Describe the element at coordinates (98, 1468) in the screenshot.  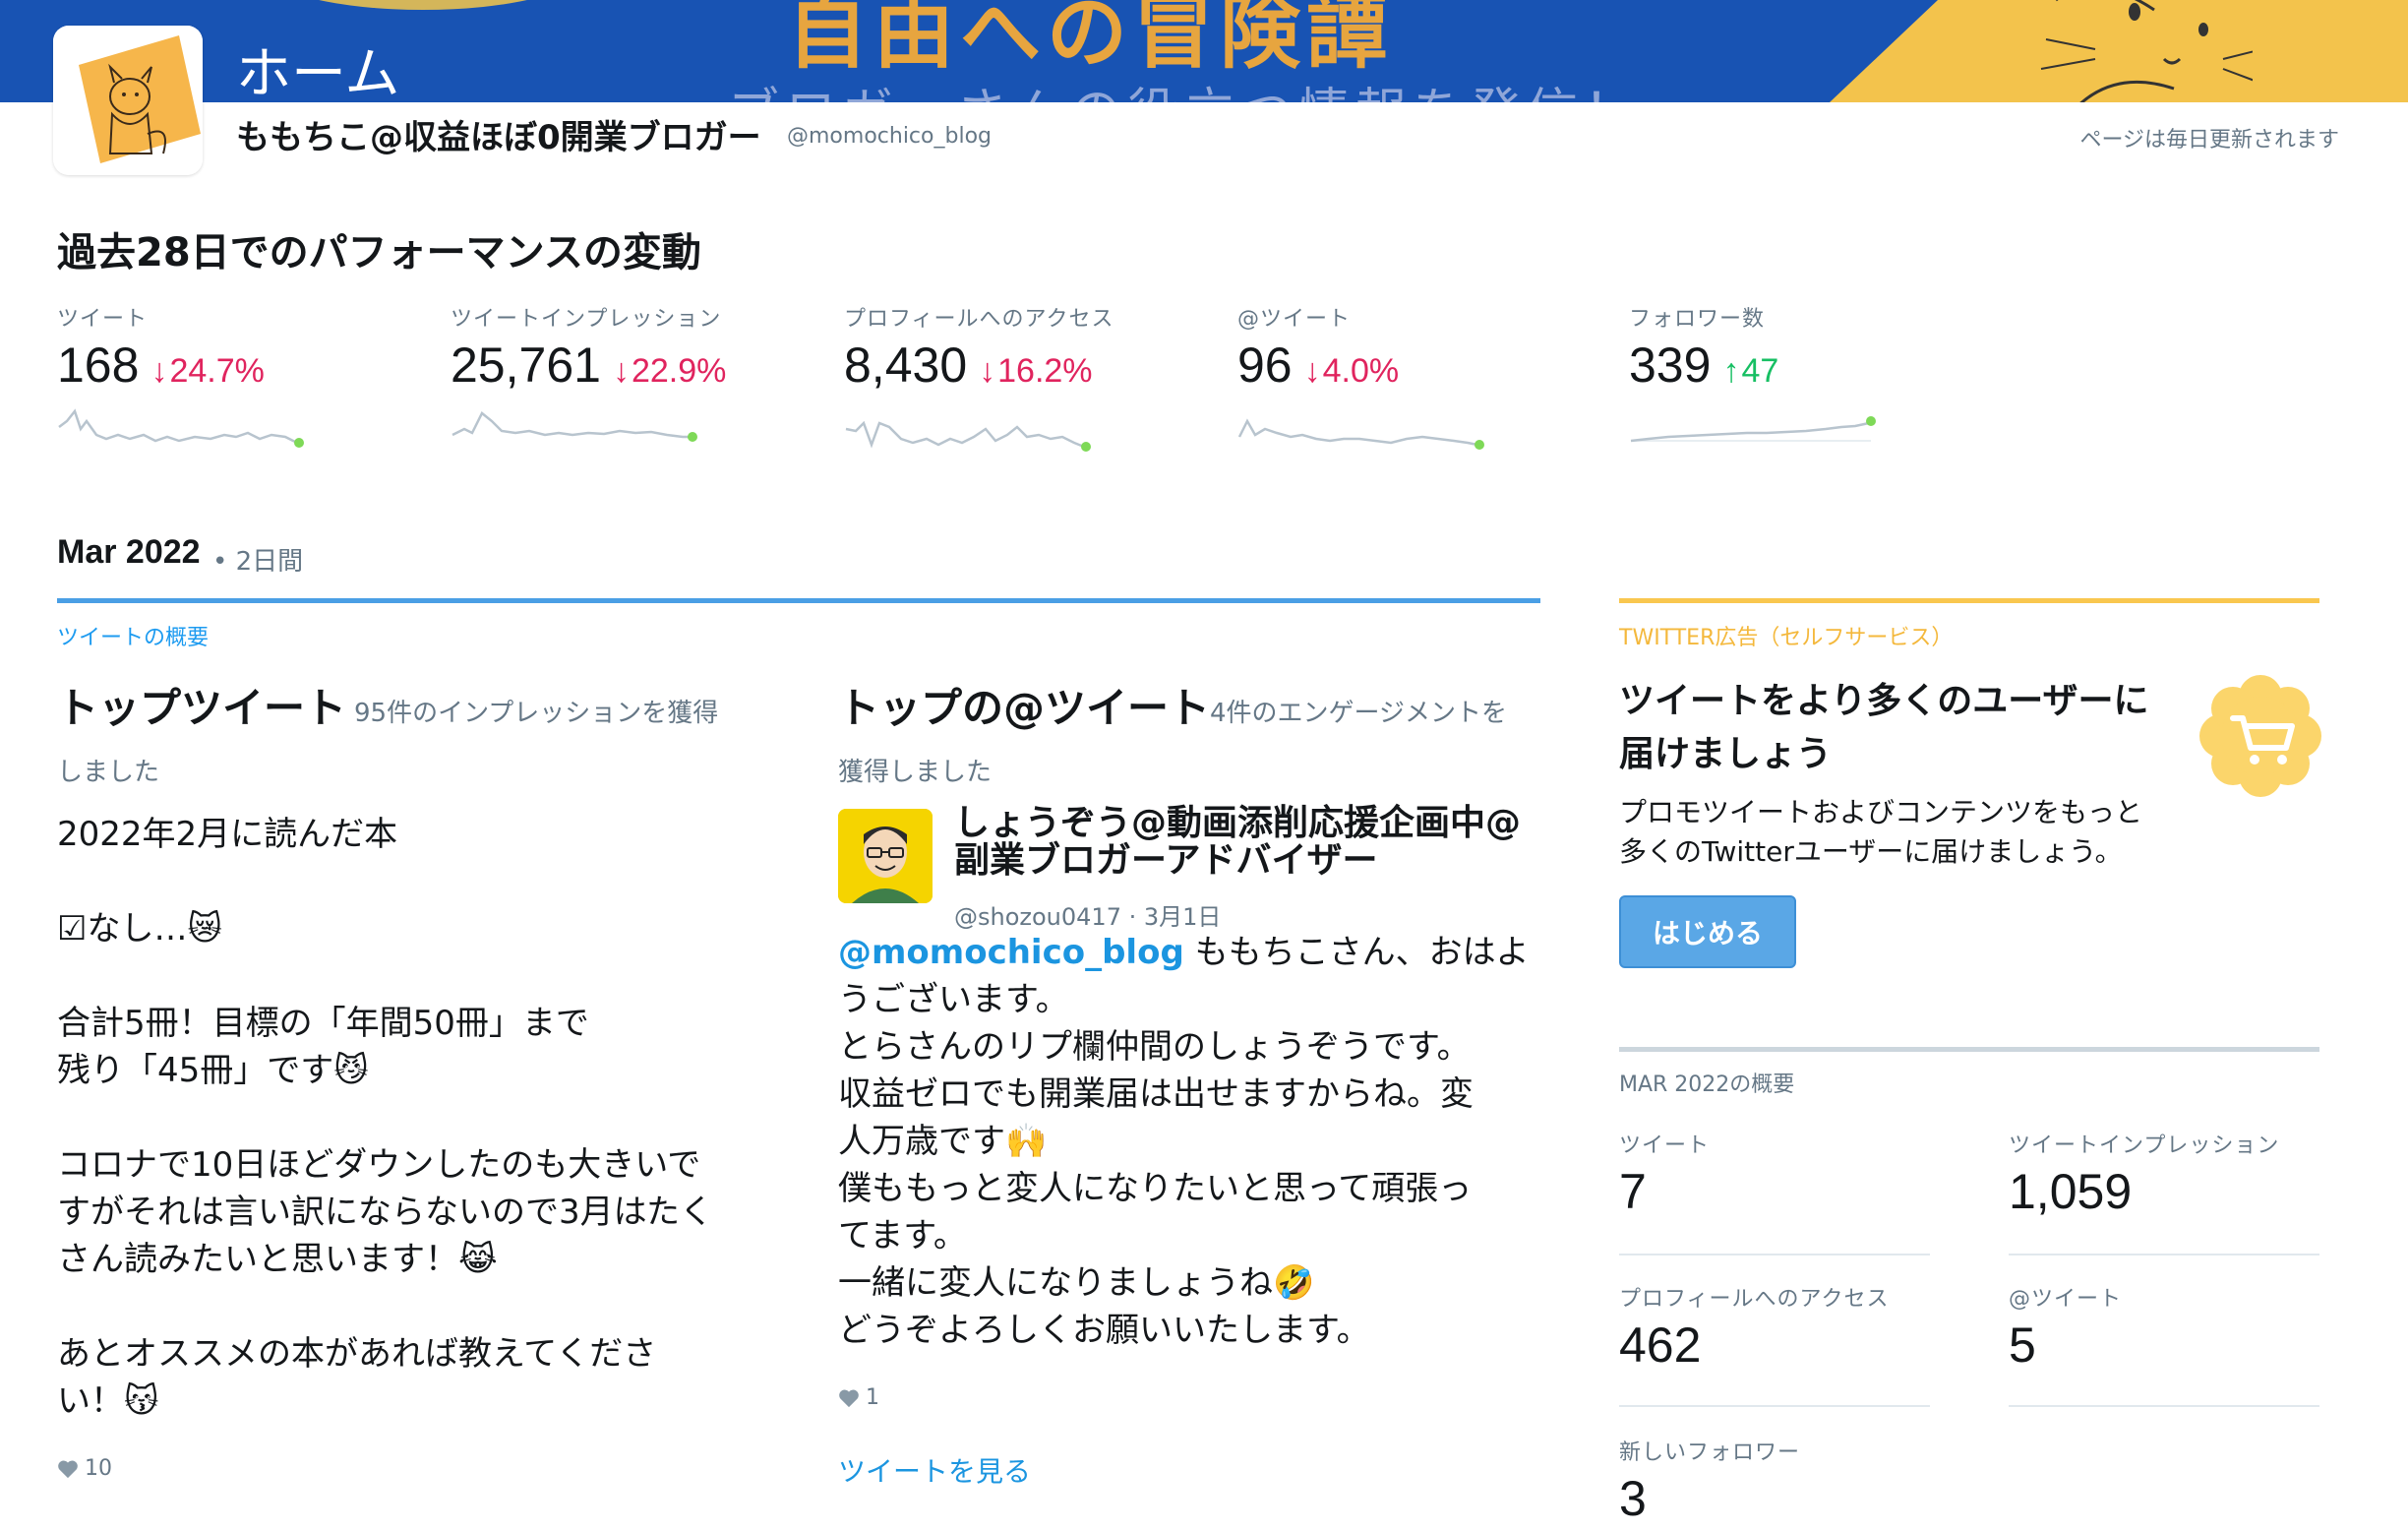
I see `like-count: 10` at that location.